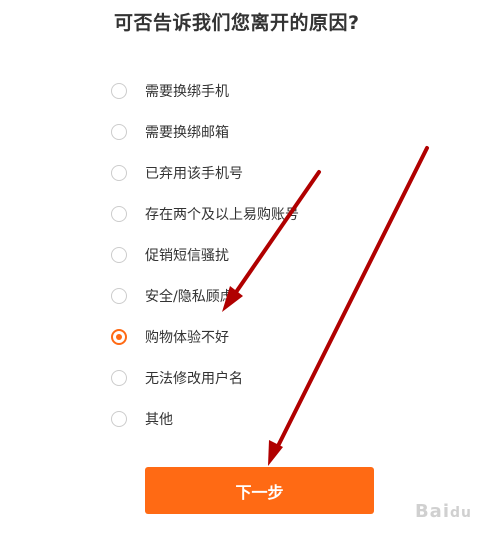 The width and height of the screenshot is (492, 536). Describe the element at coordinates (271, 295) in the screenshot. I see `option-privacy-concerns: 安全/隐私顾虑` at that location.